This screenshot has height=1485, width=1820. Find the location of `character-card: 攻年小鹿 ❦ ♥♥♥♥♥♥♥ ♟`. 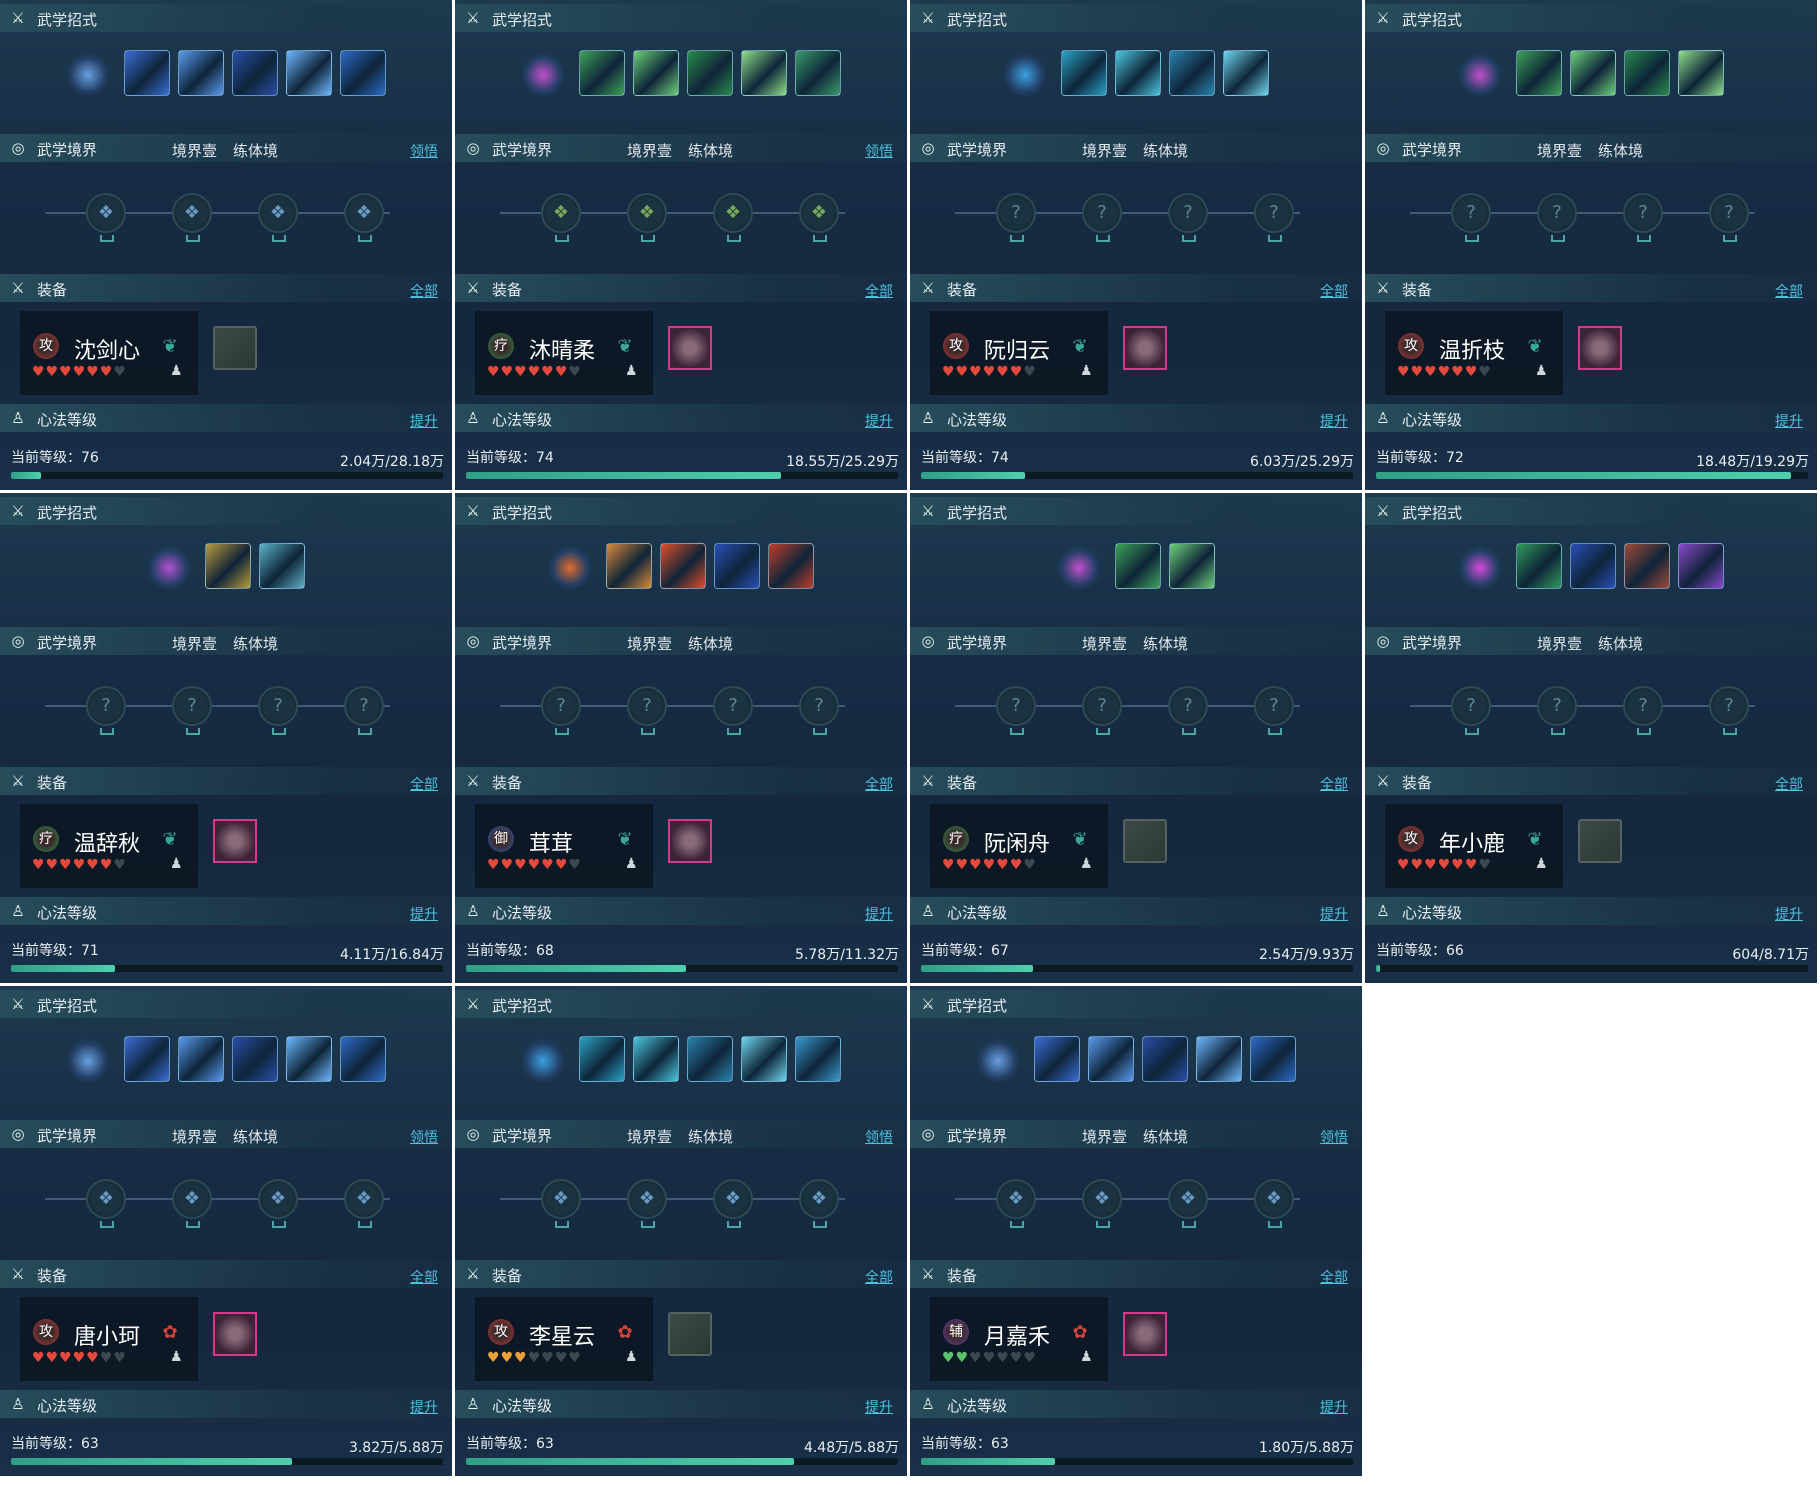

character-card: 攻年小鹿 ❦ ♥♥♥♥♥♥♥ ♟ is located at coordinates (1474, 846).